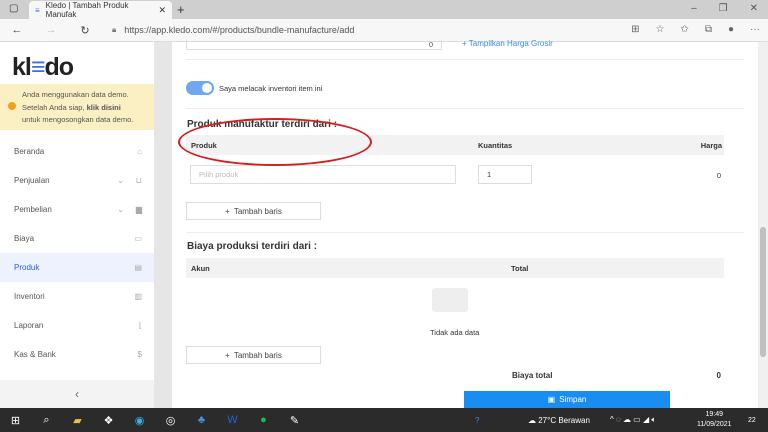 Image resolution: width=768 pixels, height=432 pixels. I want to click on dollar-icon: $, so click(139, 354).